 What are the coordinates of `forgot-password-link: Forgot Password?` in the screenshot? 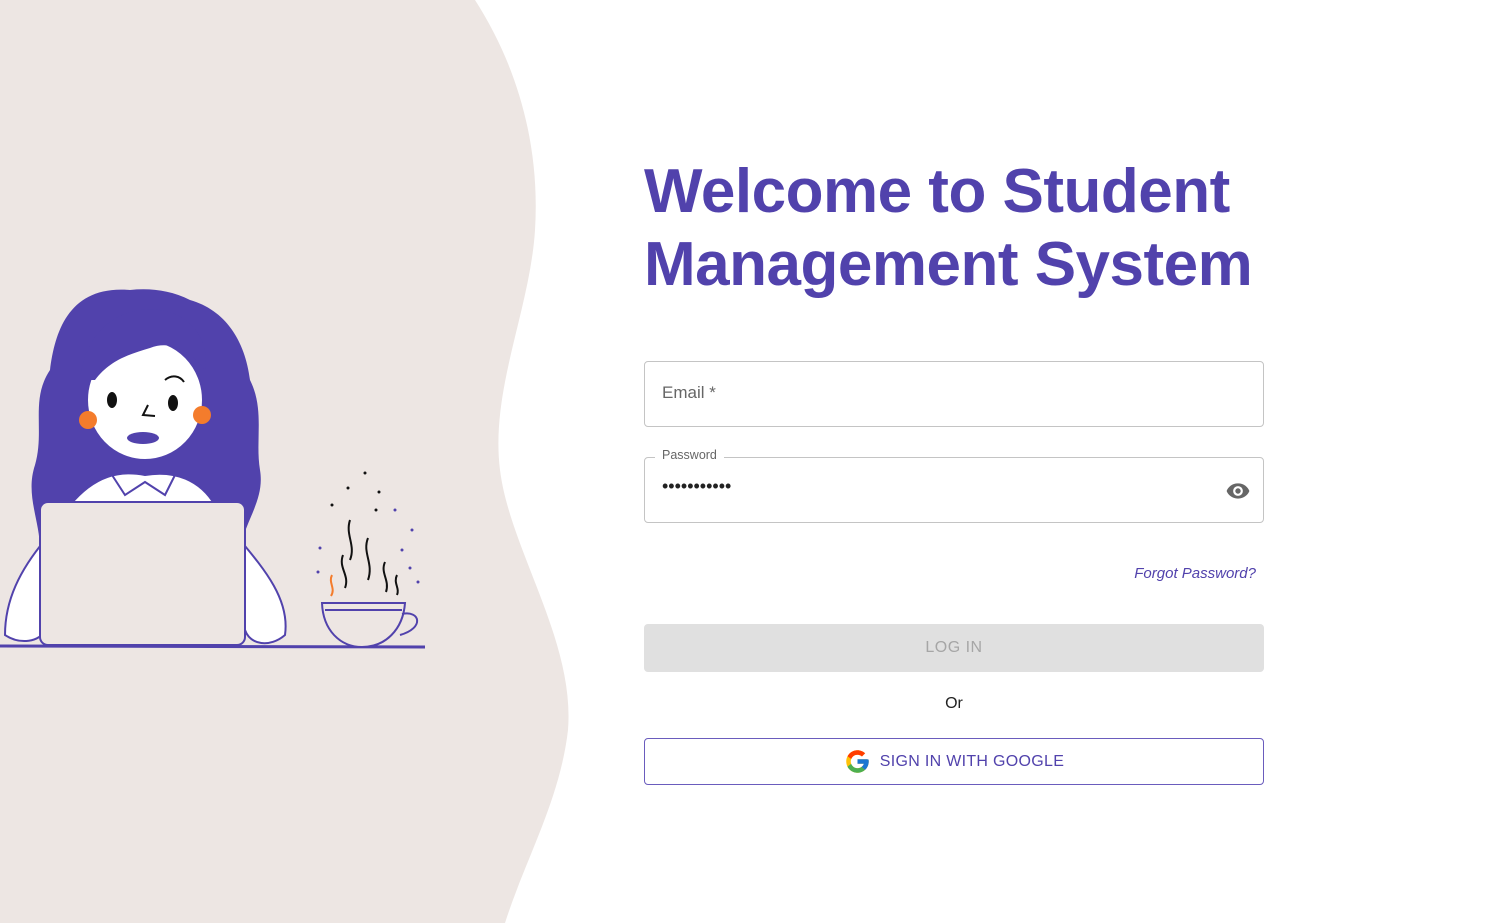 It's located at (1195, 573).